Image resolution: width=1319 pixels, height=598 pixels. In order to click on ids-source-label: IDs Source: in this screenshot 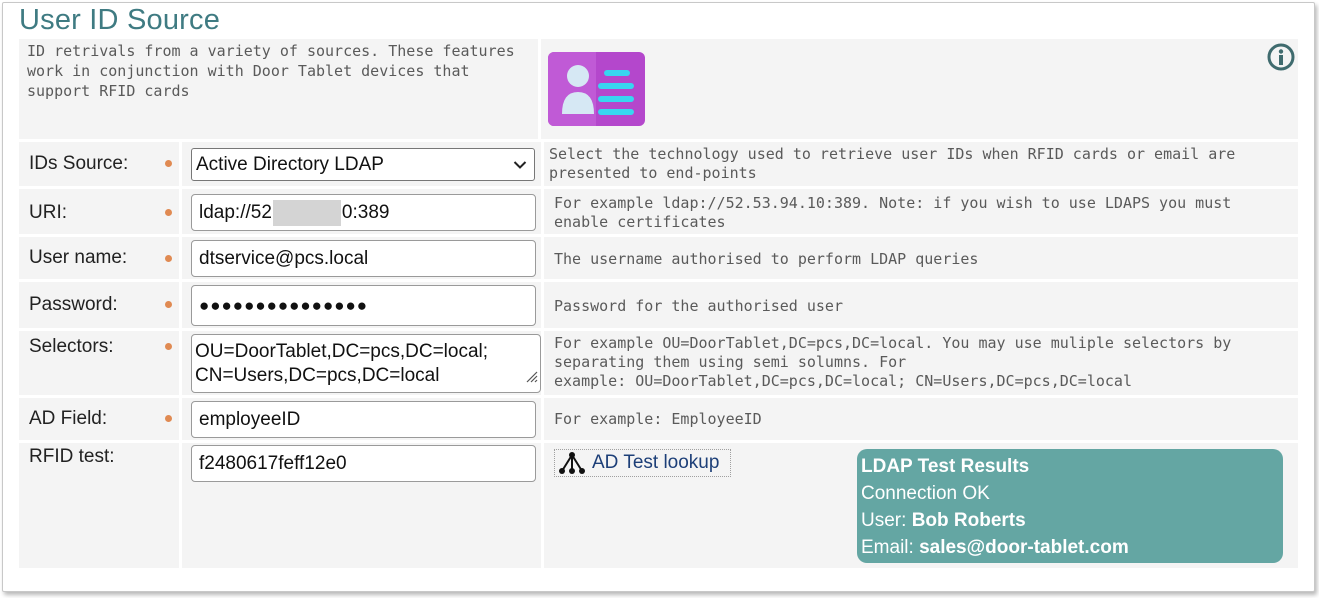, I will do `click(79, 163)`.